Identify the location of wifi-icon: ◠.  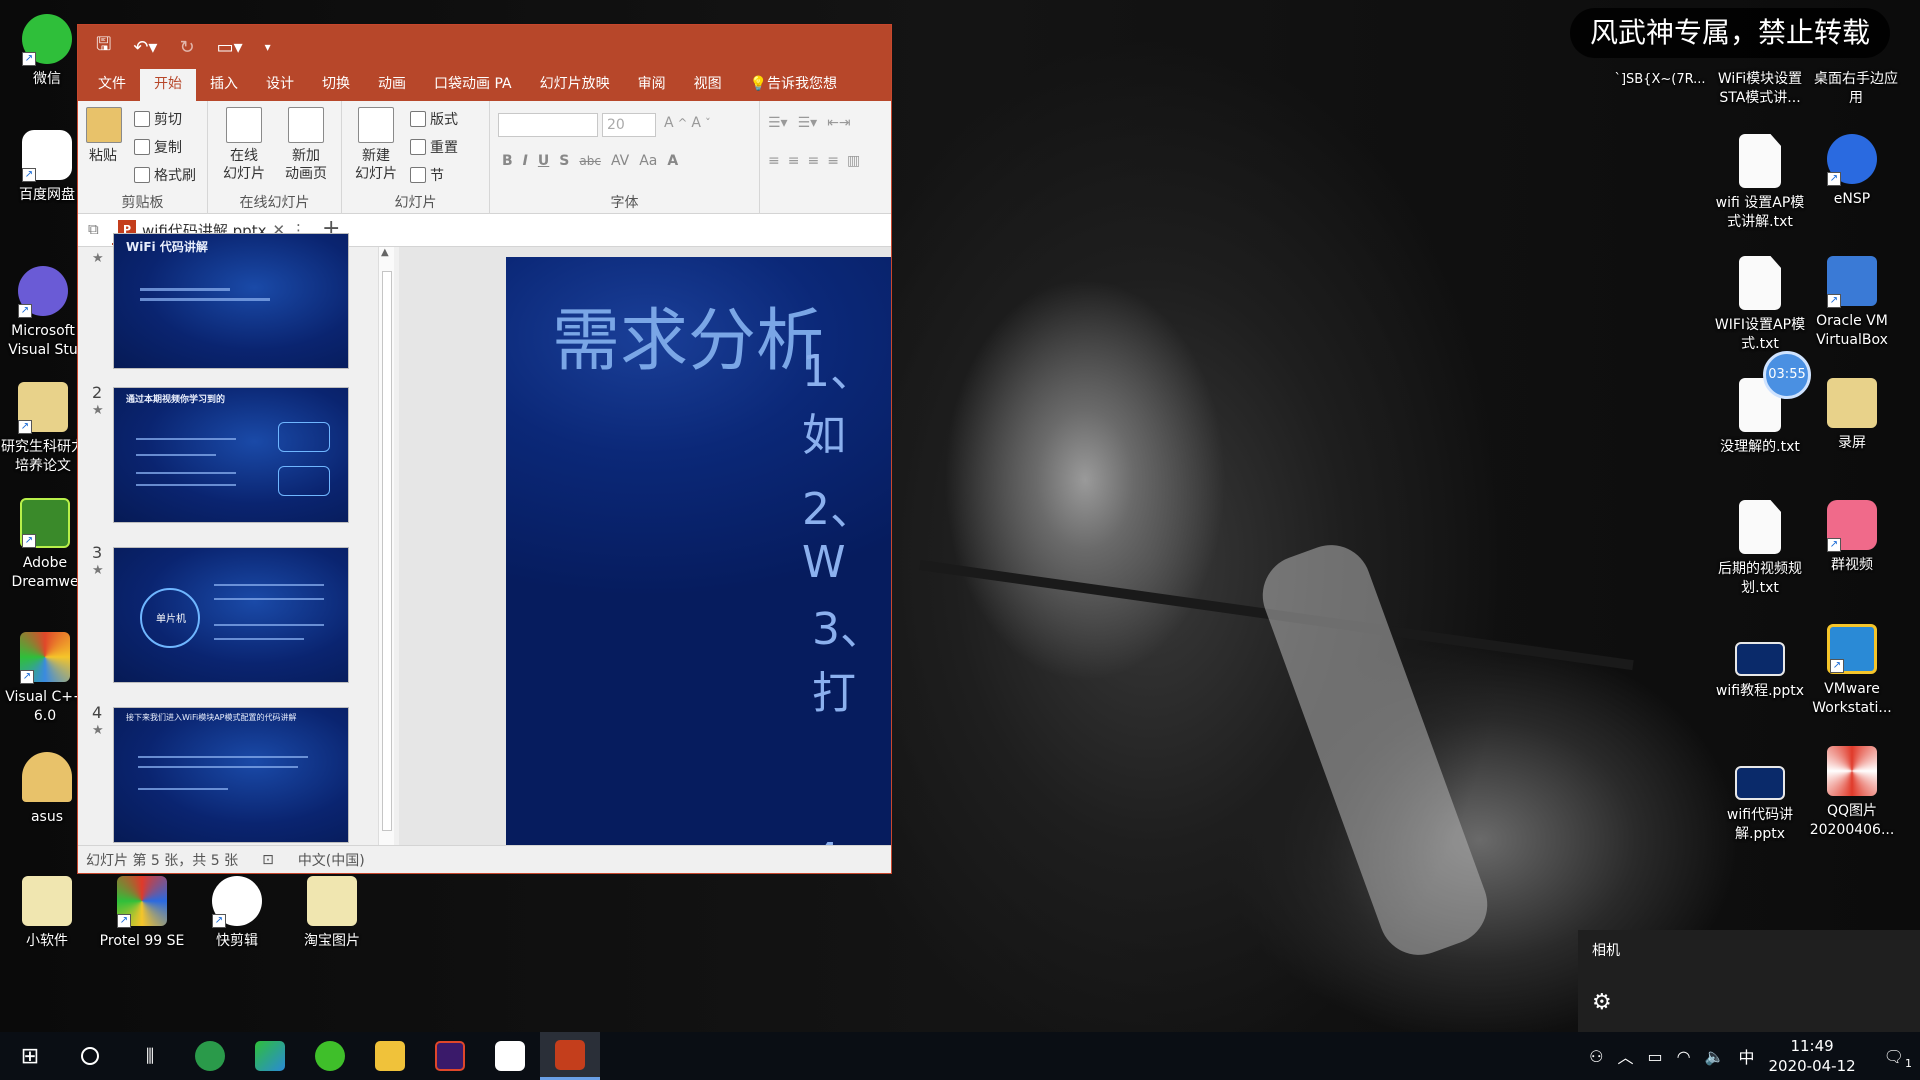
(1684, 1056).